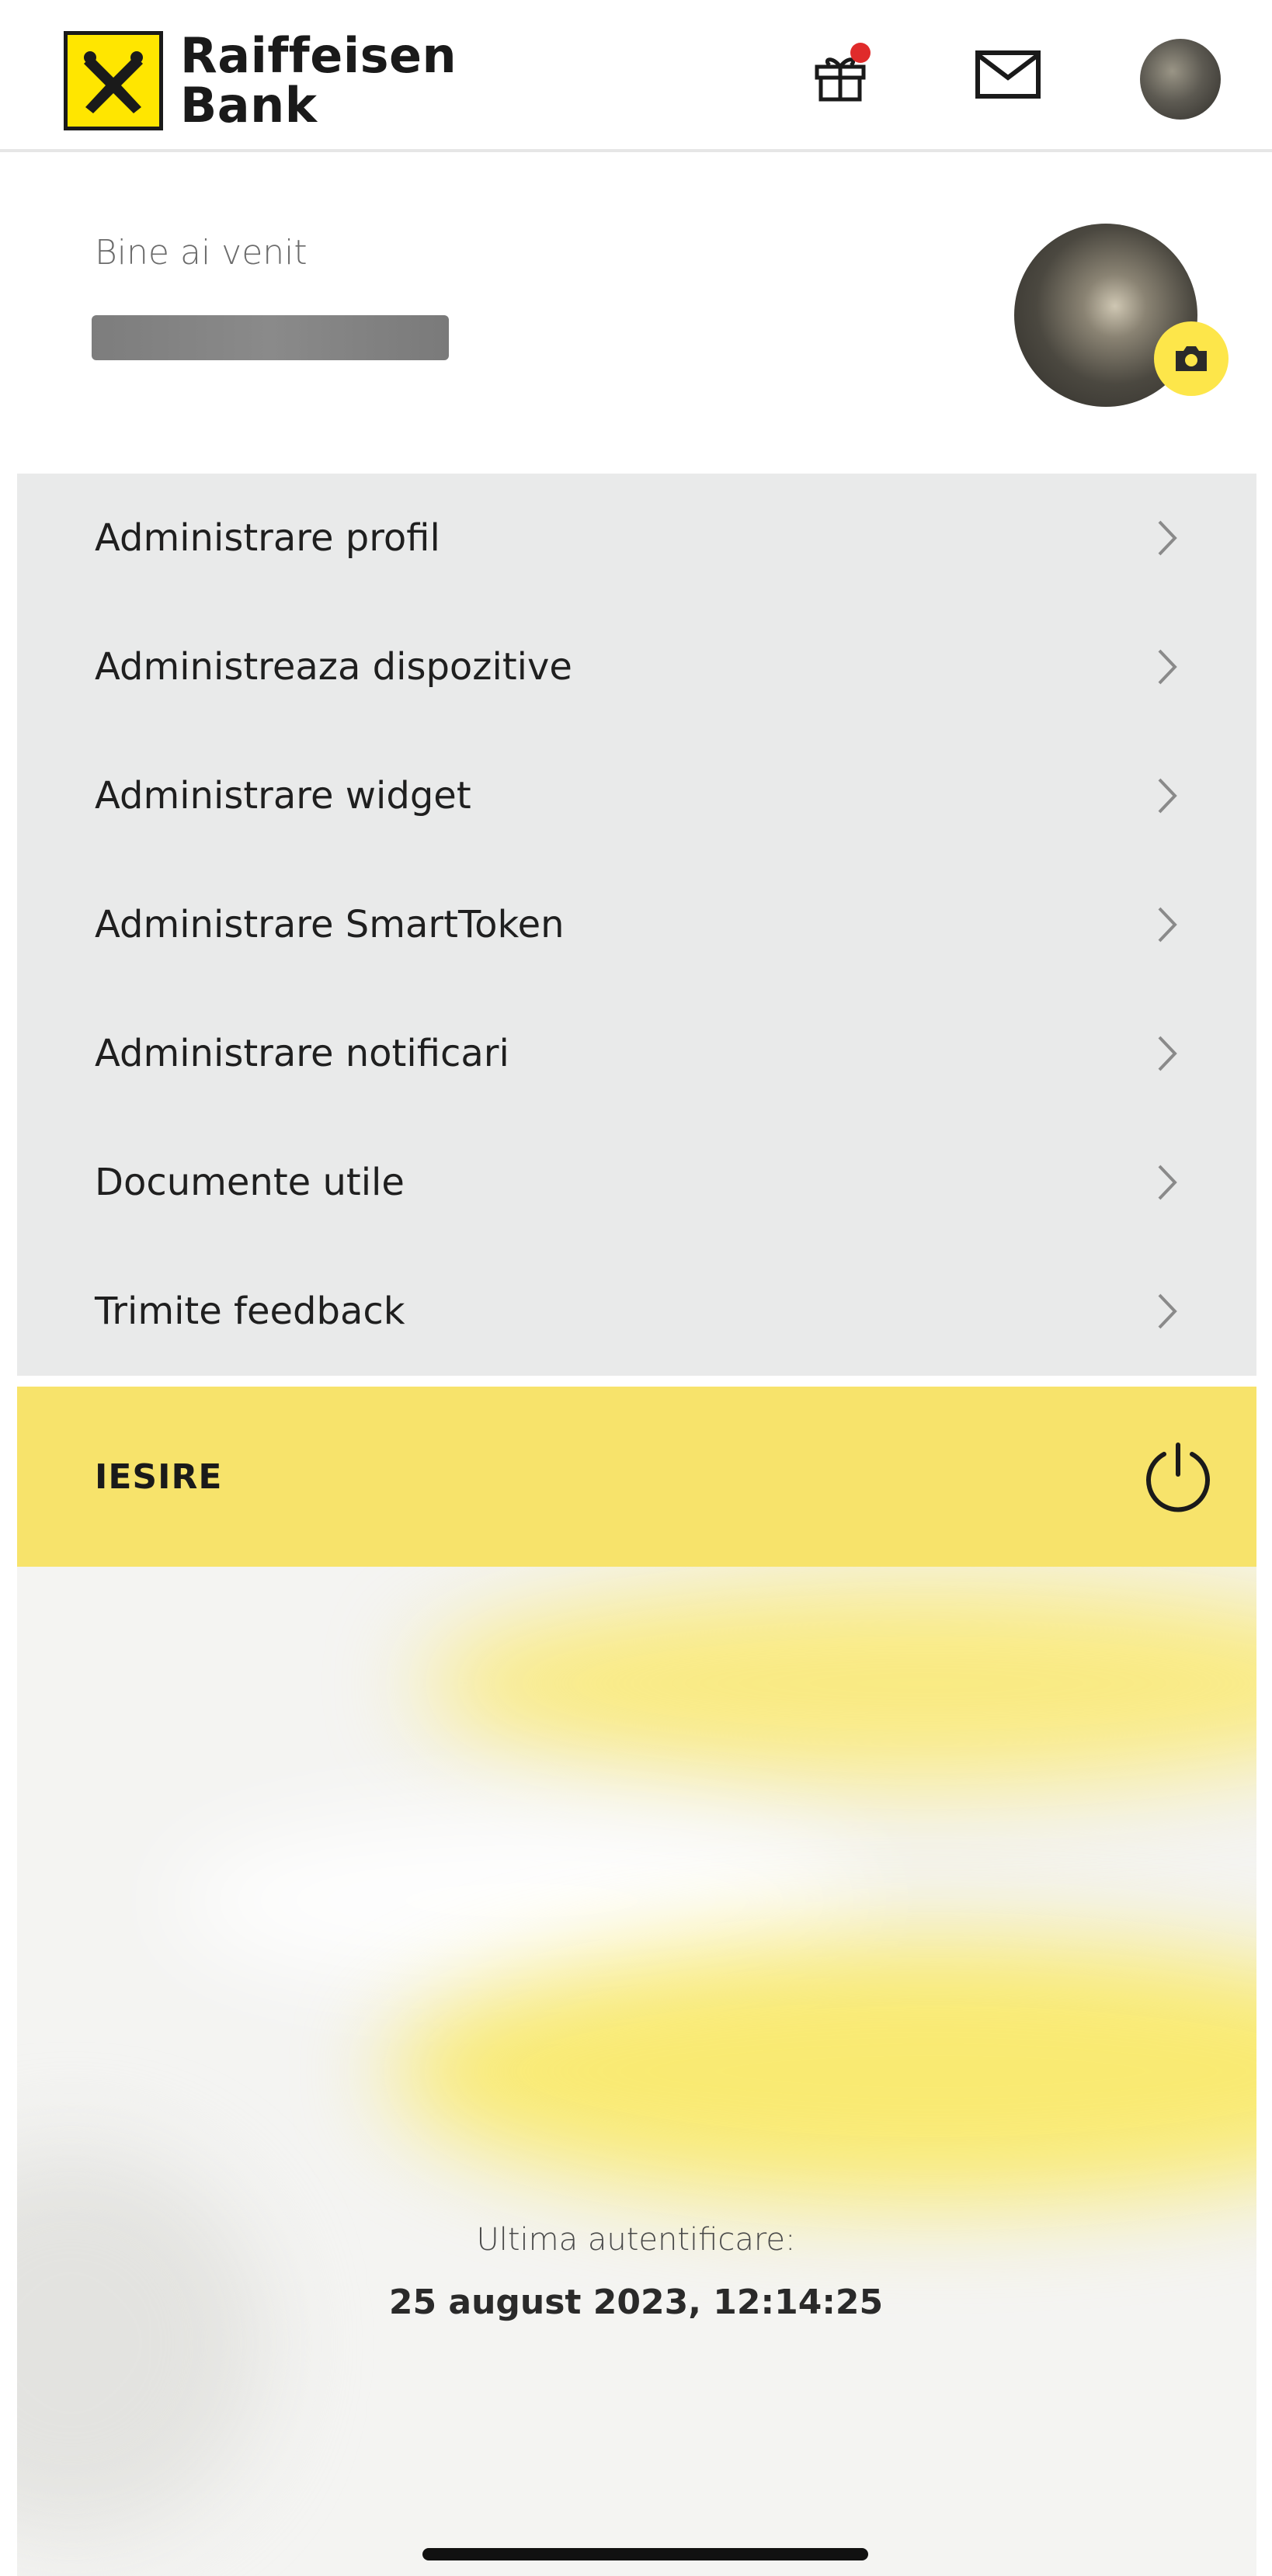 The height and width of the screenshot is (2576, 1272). What do you see at coordinates (636, 1053) in the screenshot?
I see `menu-item-administrare-notificari: Administrare notificari` at bounding box center [636, 1053].